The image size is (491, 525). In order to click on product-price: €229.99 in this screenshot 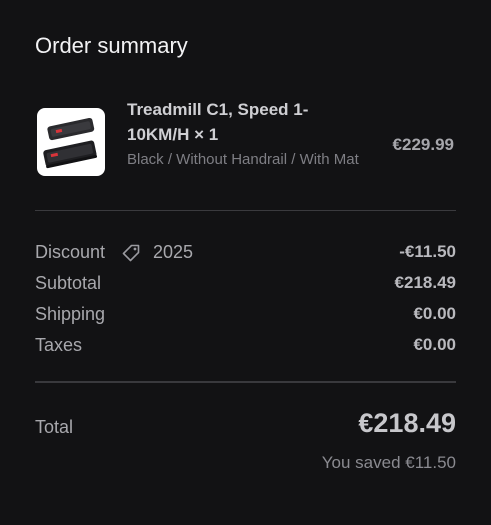, I will do `click(423, 144)`.